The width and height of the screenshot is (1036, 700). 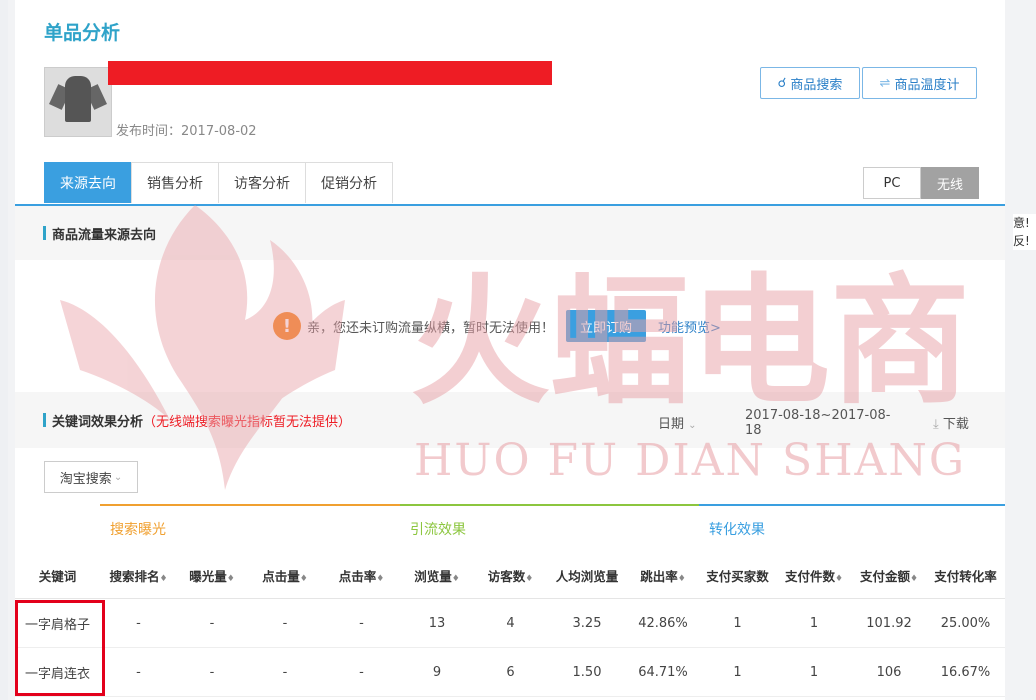 I want to click on cell: 13, so click(x=437, y=623).